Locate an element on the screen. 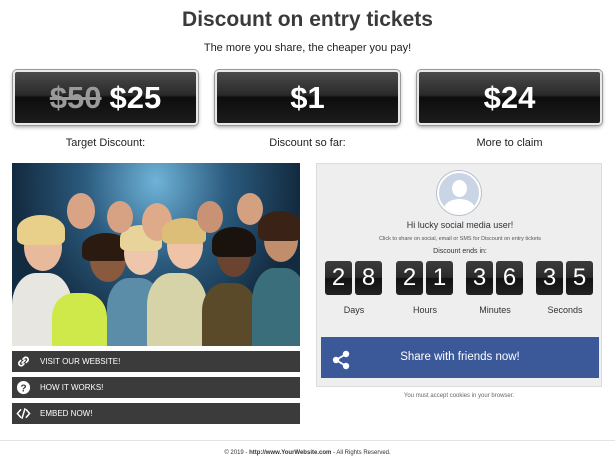  visit-website-label: VISIT OUR WEBSITE! is located at coordinates (80, 361).